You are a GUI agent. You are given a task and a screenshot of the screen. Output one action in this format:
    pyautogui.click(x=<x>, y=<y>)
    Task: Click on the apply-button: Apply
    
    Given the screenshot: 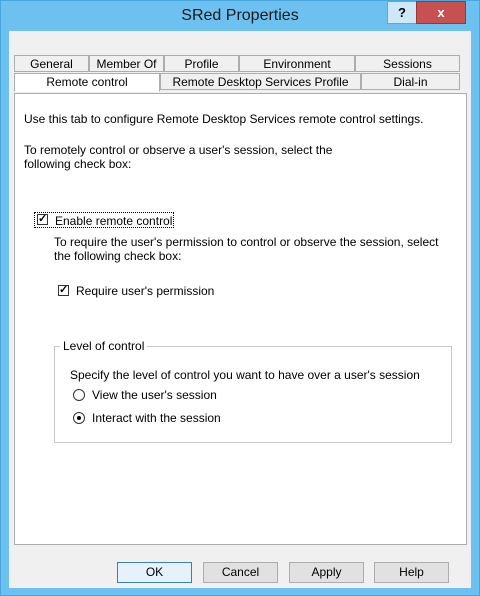 What is the action you would take?
    pyautogui.click(x=326, y=572)
    